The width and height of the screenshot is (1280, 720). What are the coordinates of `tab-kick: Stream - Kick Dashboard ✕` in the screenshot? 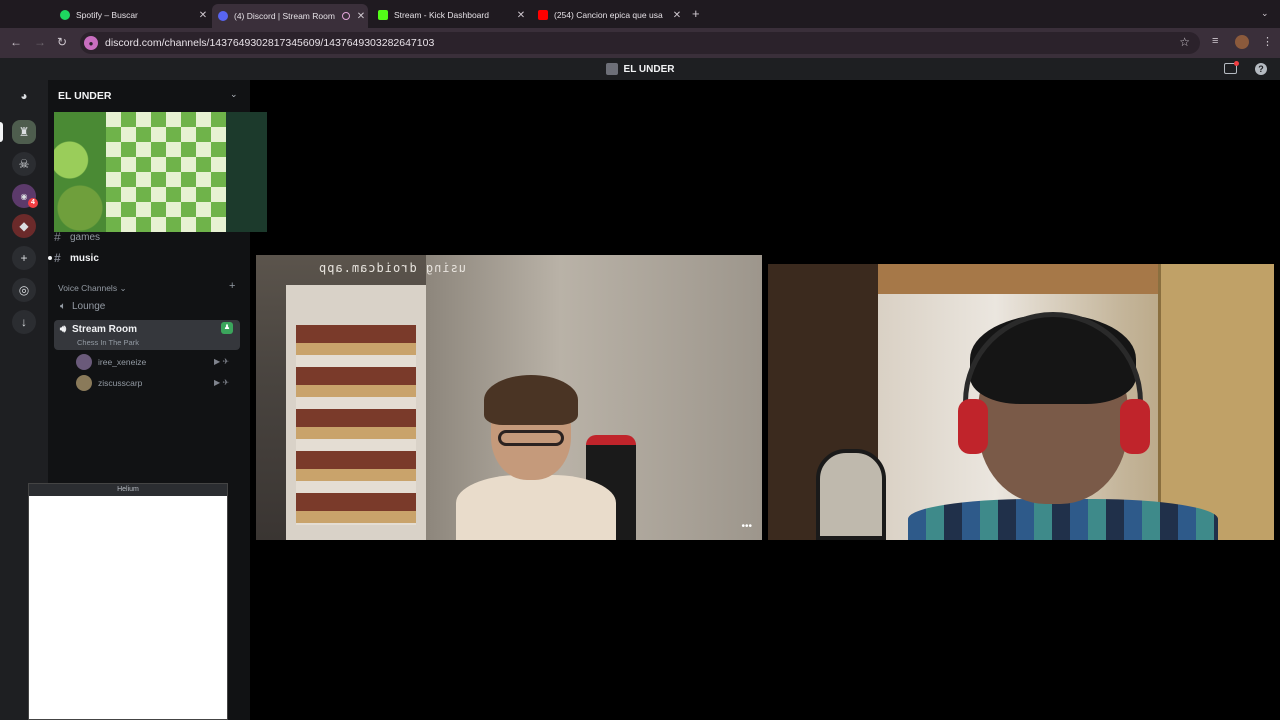 It's located at (450, 15).